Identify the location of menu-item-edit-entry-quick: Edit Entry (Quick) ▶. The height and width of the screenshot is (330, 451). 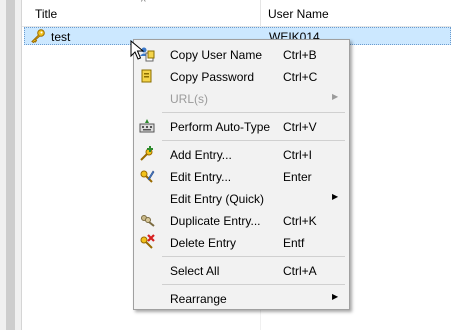
(241, 198).